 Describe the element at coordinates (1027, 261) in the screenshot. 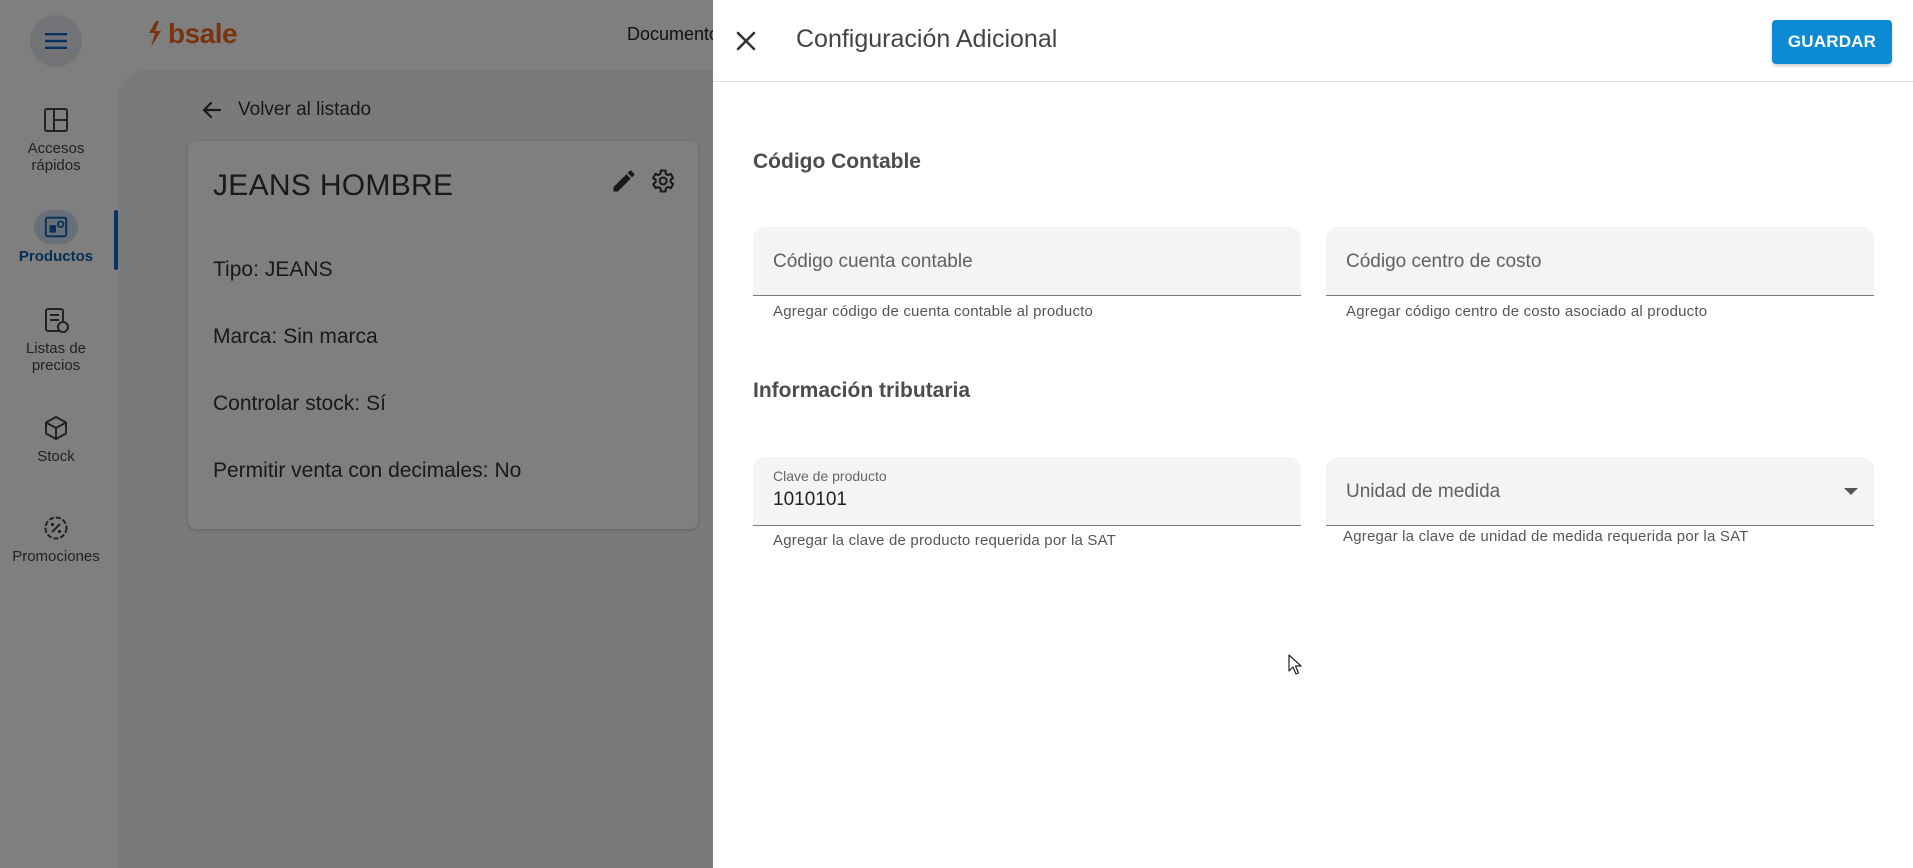

I see `account-code-field: Código cuenta contable` at that location.